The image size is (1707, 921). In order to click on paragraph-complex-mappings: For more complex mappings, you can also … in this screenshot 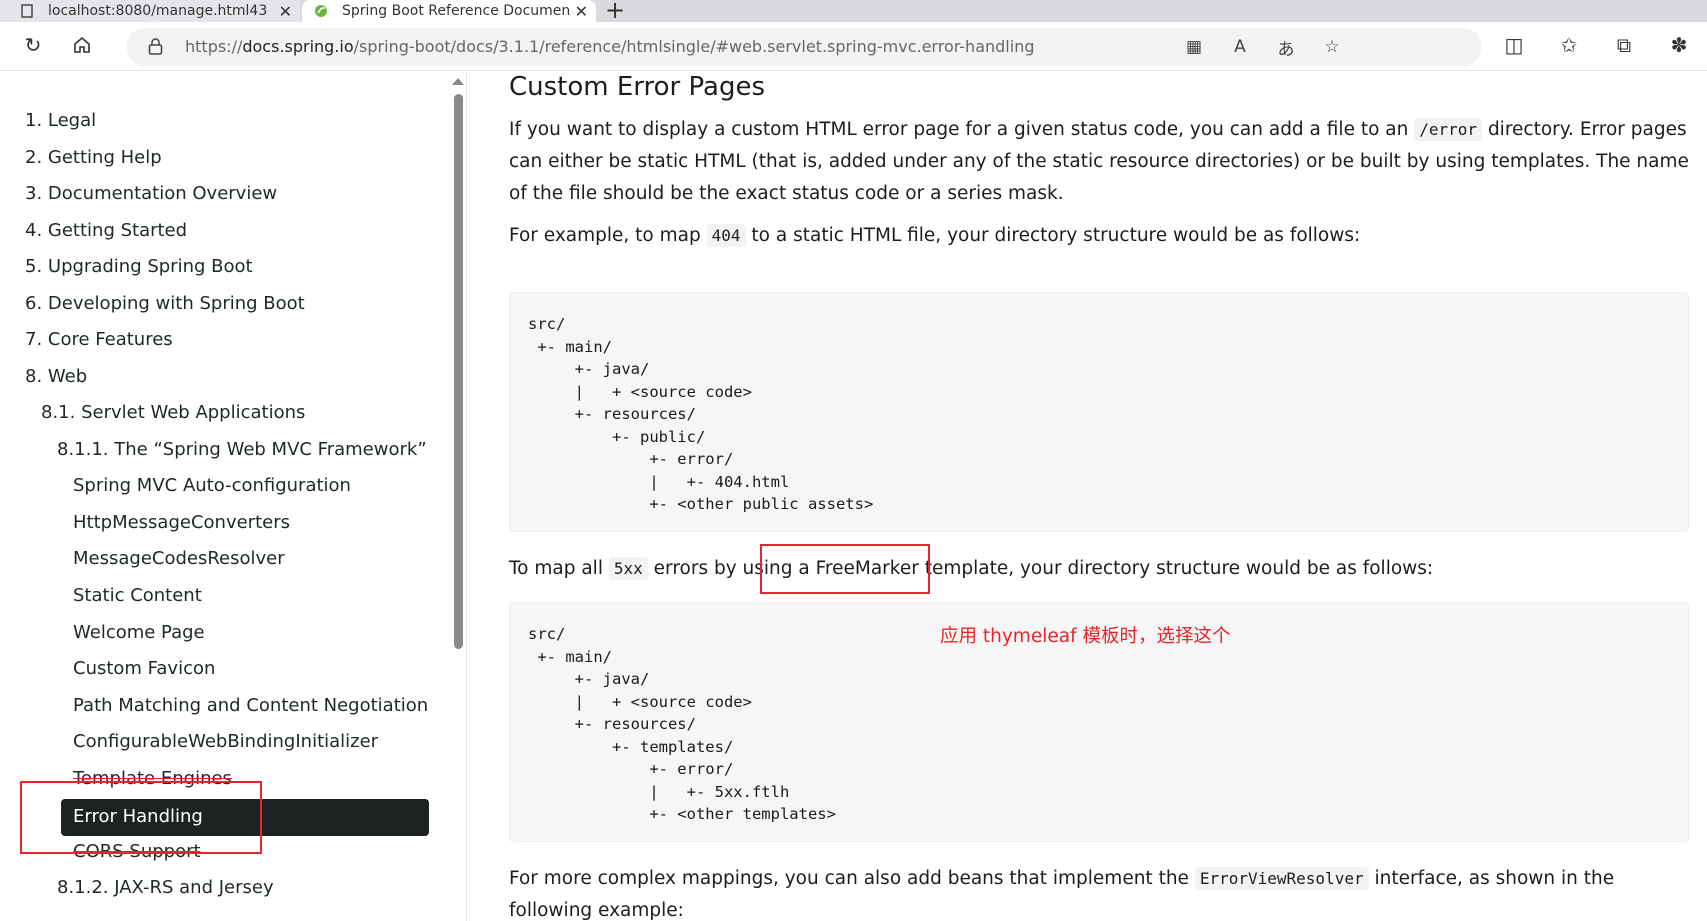, I will do `click(1099, 892)`.